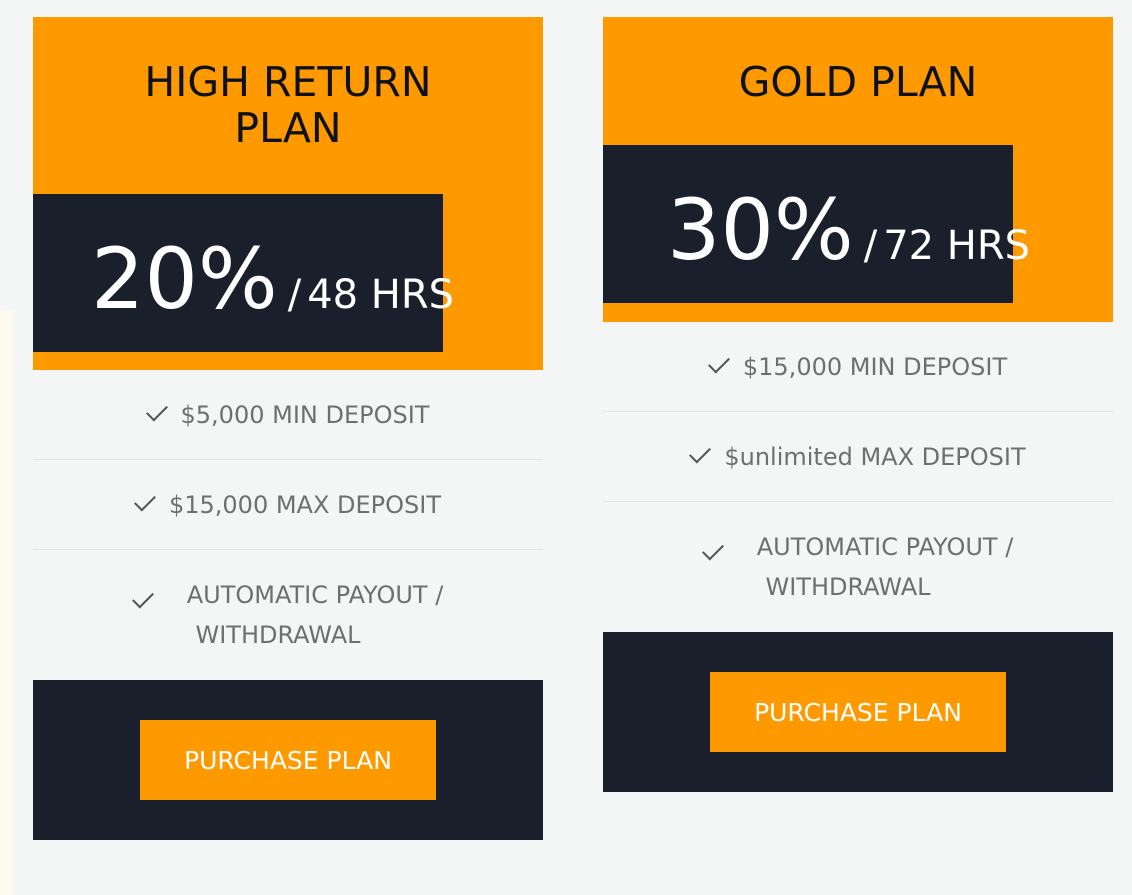  What do you see at coordinates (858, 82) in the screenshot?
I see `plan-title: GOLD PLAN` at bounding box center [858, 82].